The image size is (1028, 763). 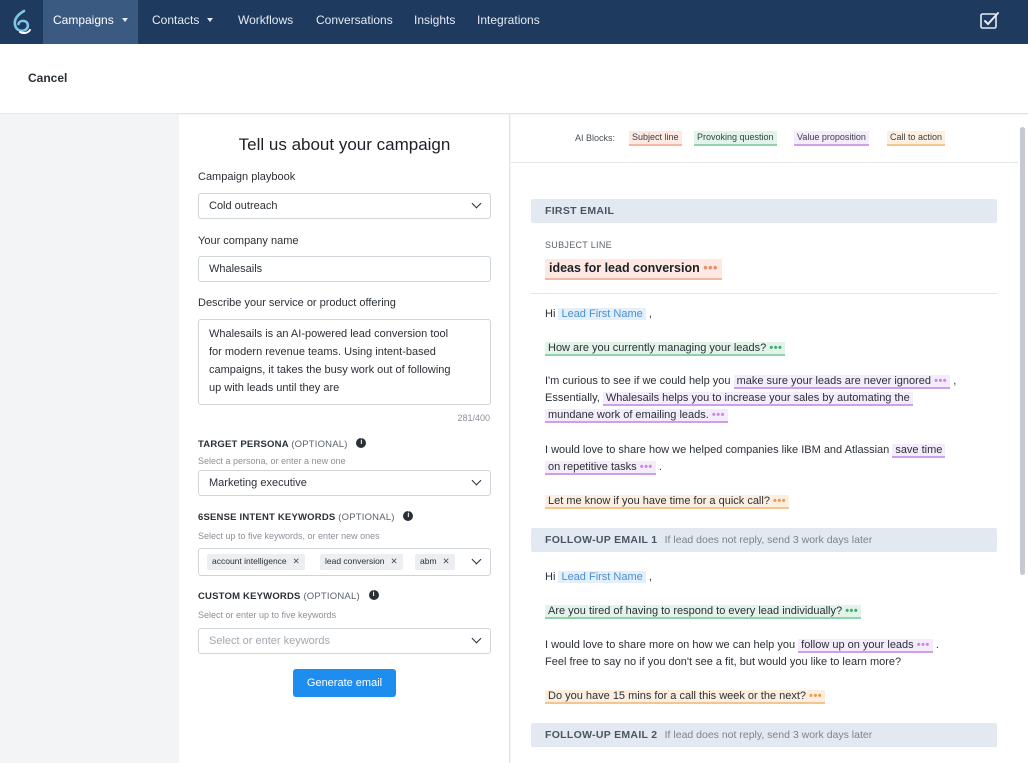 I want to click on nav-conversations: Conversations, so click(x=354, y=22).